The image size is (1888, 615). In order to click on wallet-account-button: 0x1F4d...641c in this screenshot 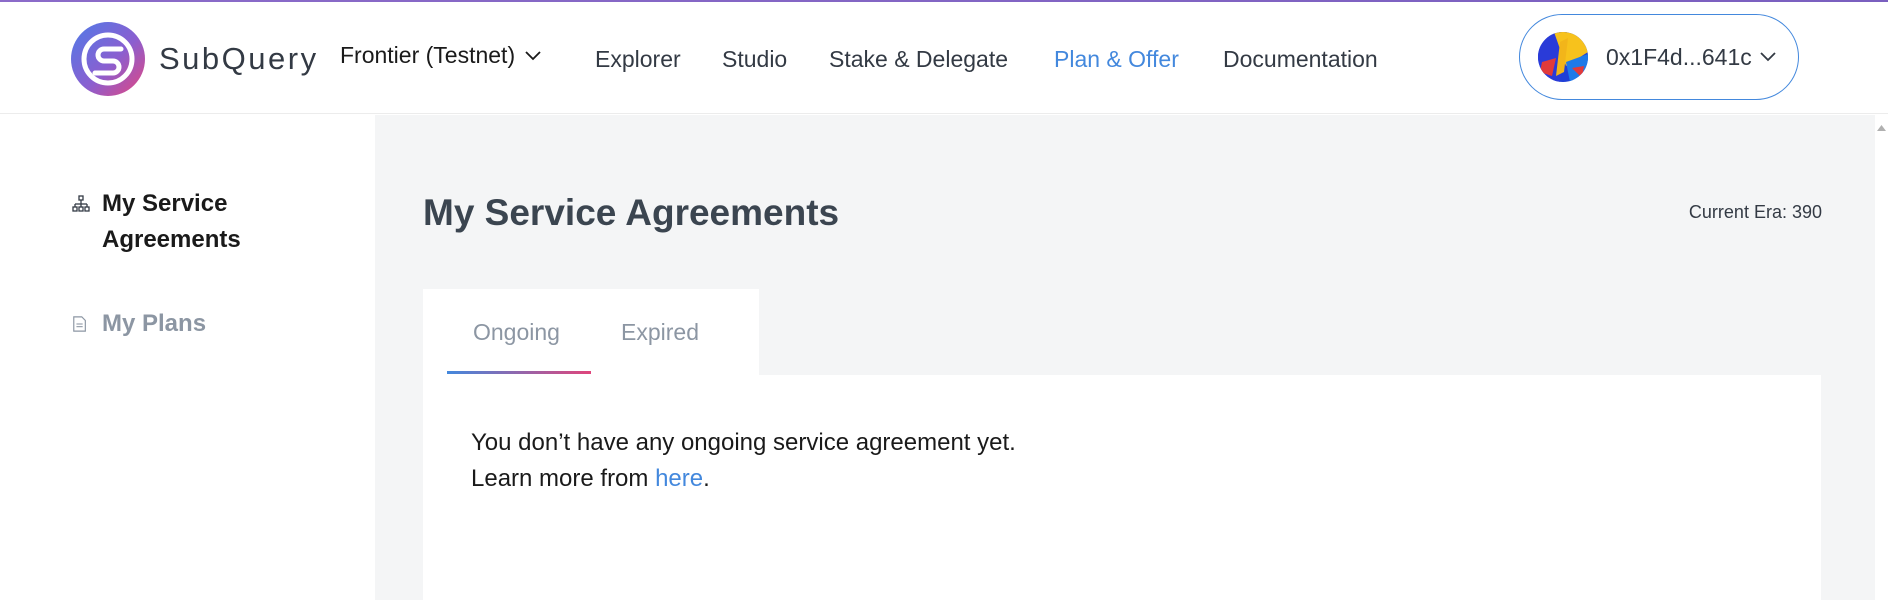, I will do `click(1659, 57)`.